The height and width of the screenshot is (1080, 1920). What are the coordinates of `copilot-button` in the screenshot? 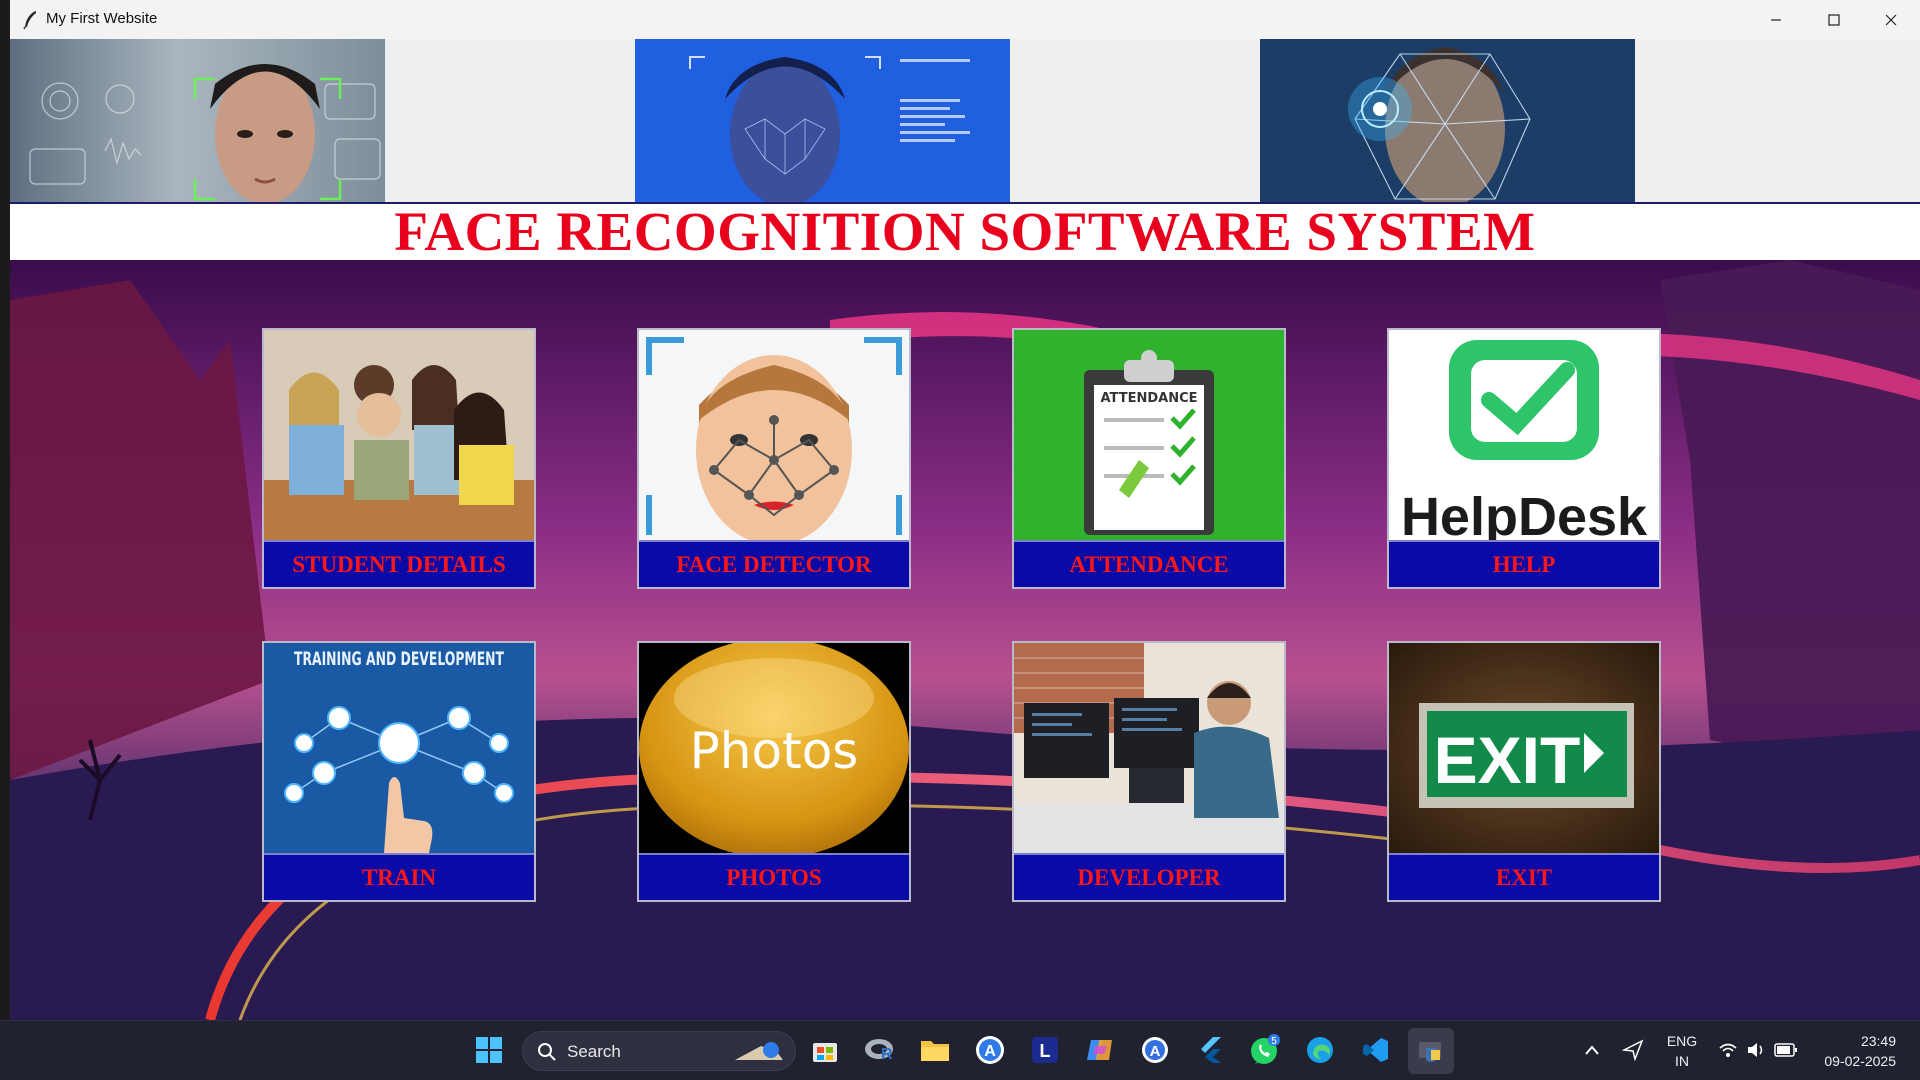 It's located at (1100, 1050).